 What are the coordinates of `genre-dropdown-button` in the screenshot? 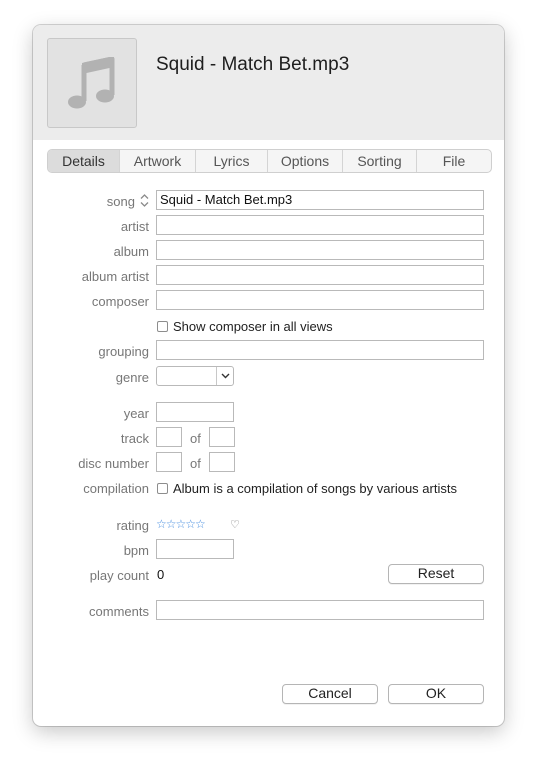 It's located at (224, 376).